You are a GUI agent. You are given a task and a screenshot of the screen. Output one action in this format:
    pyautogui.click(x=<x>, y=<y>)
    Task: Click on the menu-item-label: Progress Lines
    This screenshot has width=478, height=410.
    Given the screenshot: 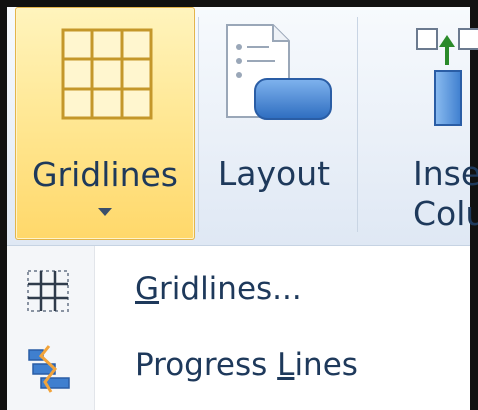 What is the action you would take?
    pyautogui.click(x=246, y=365)
    